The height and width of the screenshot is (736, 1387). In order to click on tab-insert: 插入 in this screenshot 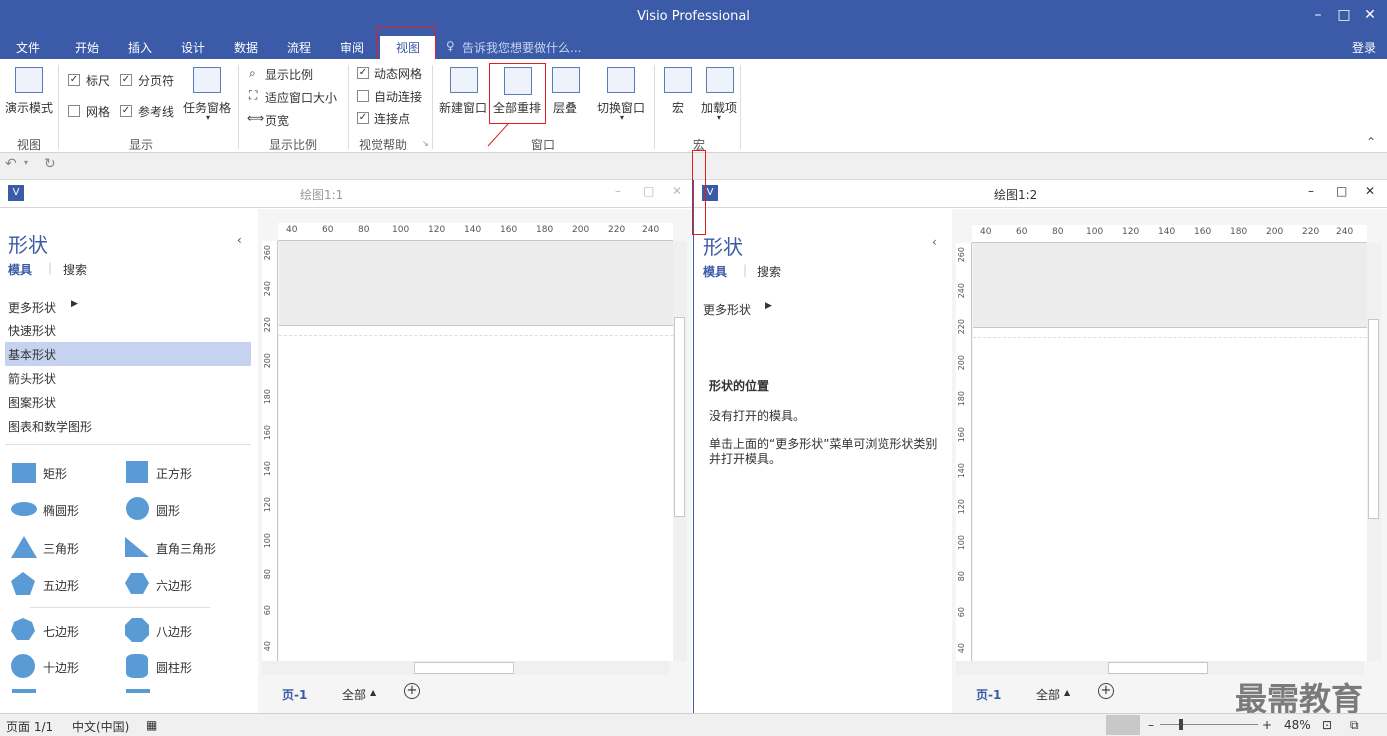, I will do `click(140, 47)`.